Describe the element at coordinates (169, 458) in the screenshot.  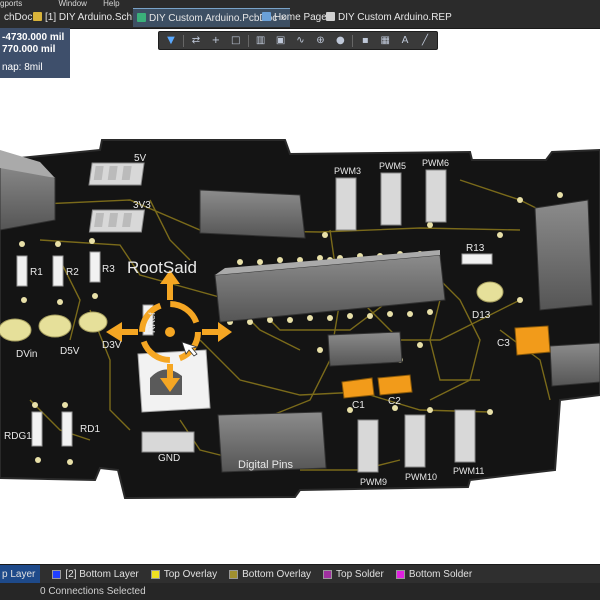
I see `label-gnd: GND` at that location.